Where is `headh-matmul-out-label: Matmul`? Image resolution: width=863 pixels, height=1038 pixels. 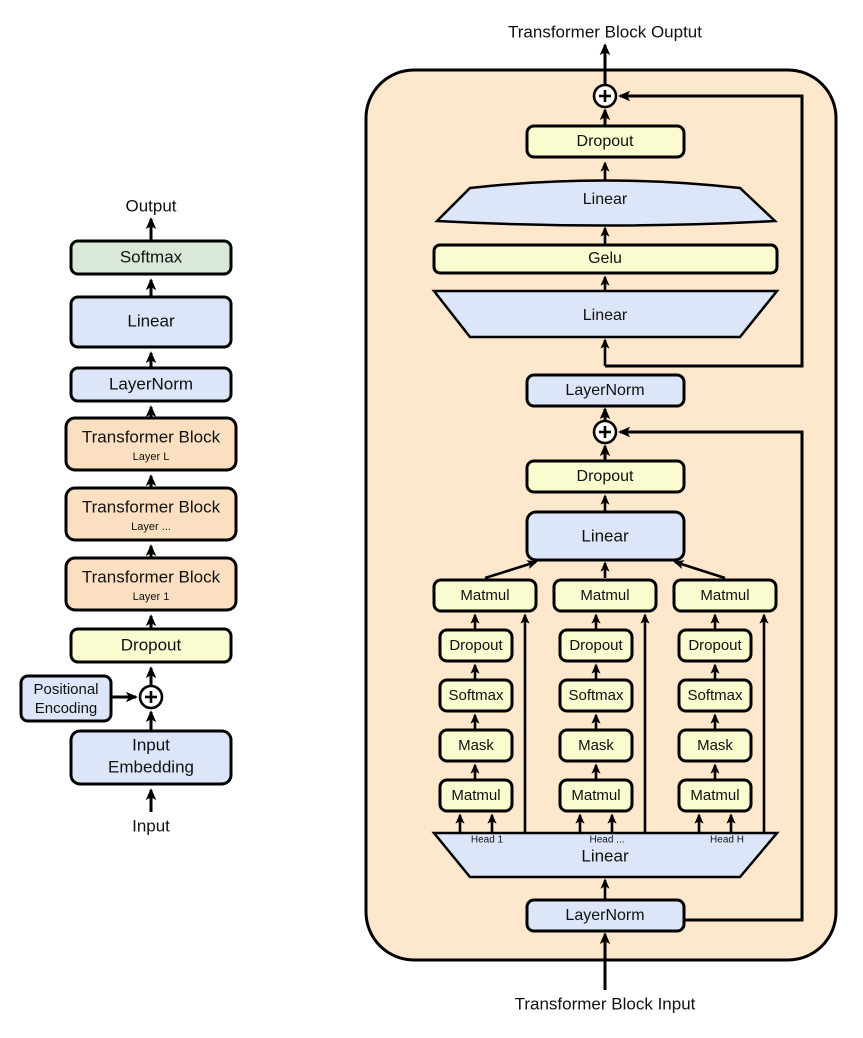
headh-matmul-out-label: Matmul is located at coordinates (724, 595).